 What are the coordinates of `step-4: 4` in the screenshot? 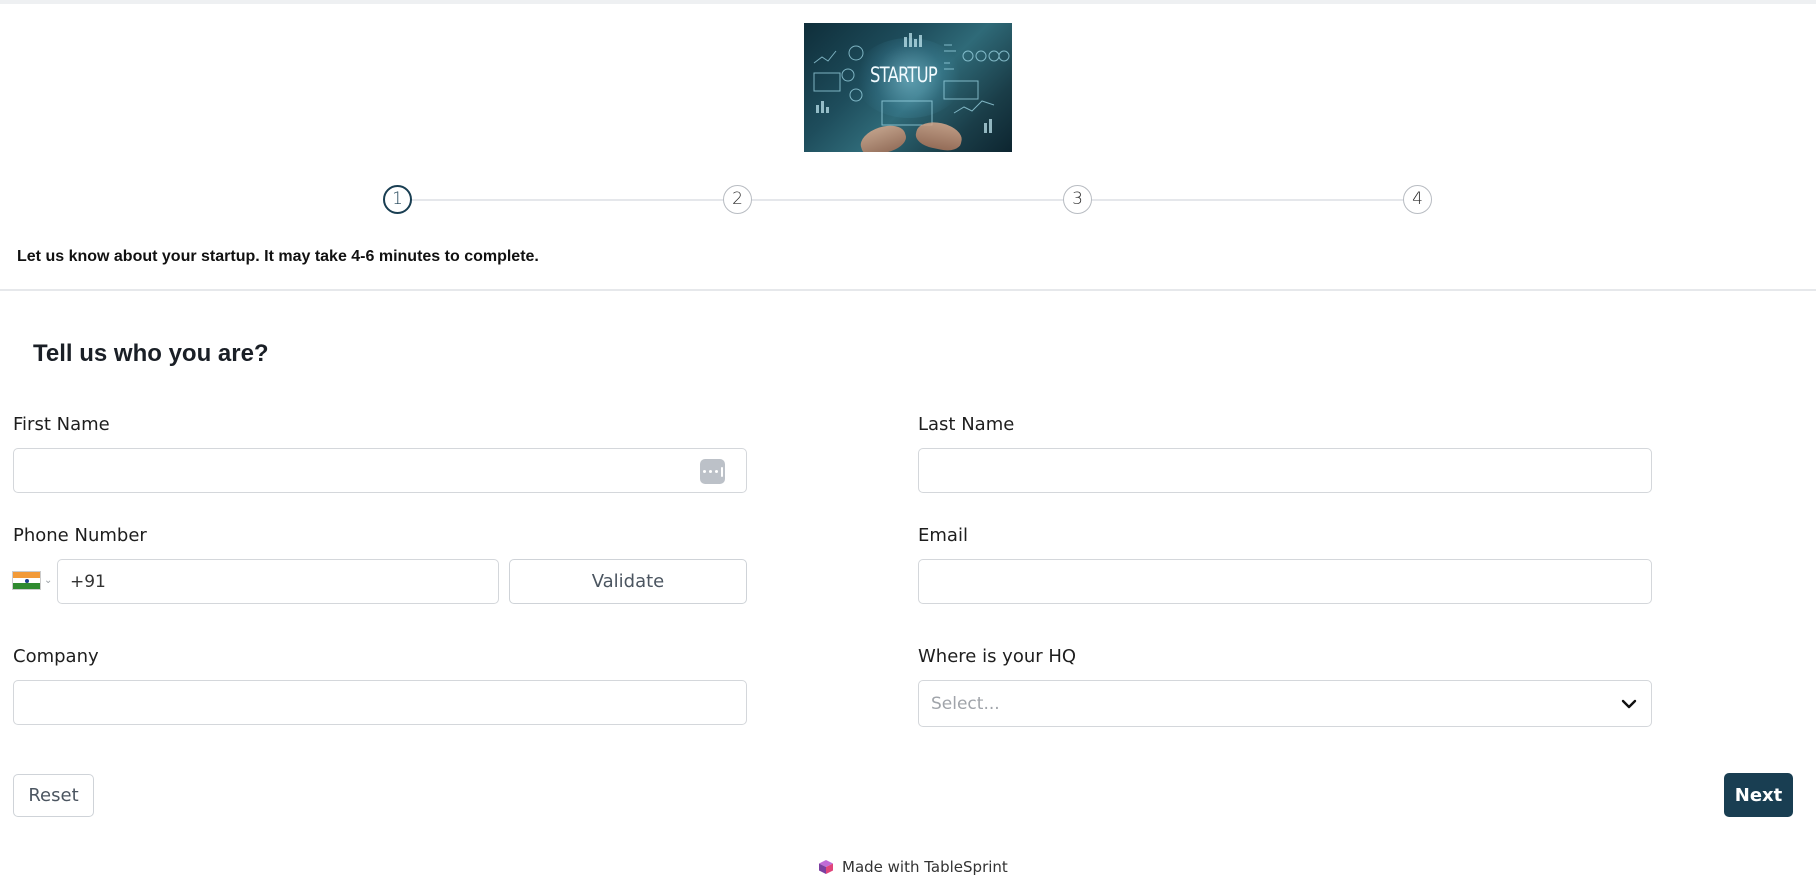 It's located at (1417, 199).